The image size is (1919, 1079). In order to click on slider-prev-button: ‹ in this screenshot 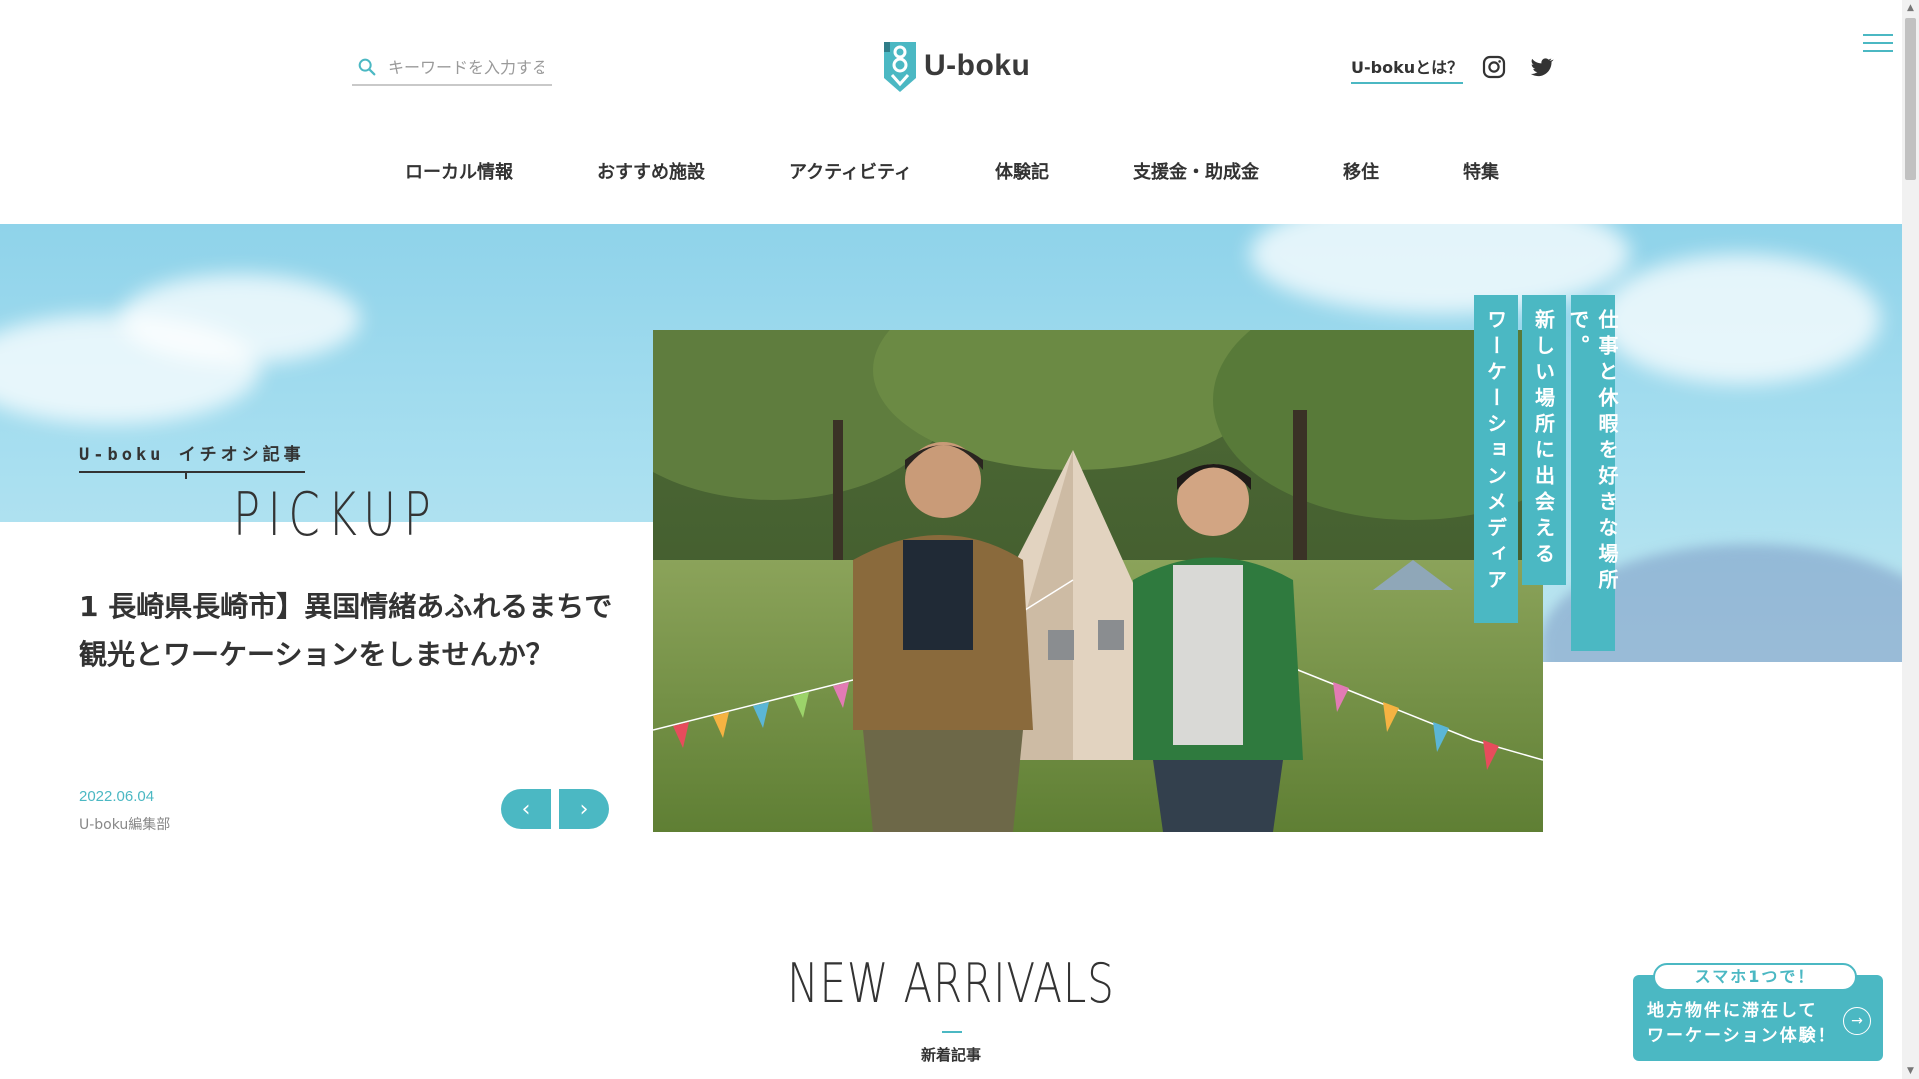, I will do `click(526, 809)`.